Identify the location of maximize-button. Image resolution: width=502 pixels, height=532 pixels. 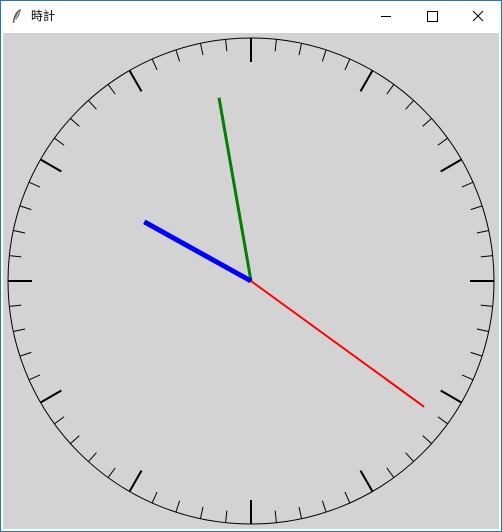
(432, 16).